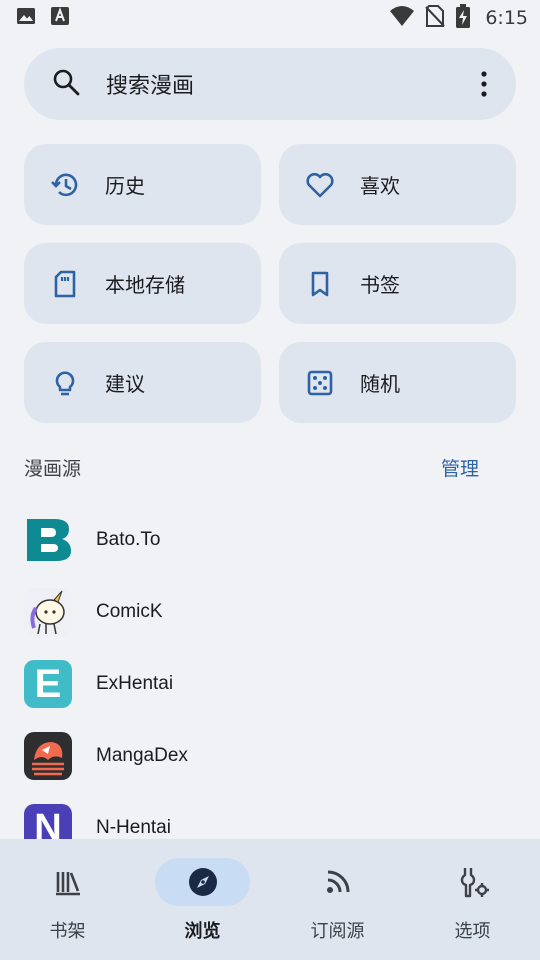  I want to click on a-keyboard-icon, so click(60, 18).